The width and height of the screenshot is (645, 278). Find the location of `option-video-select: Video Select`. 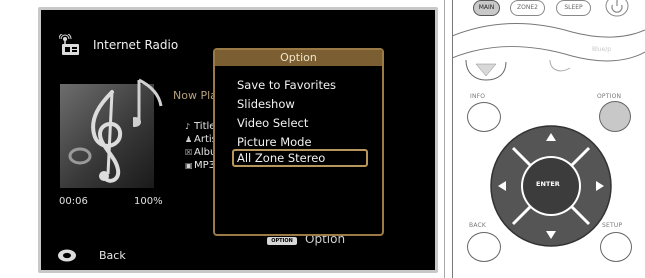

option-video-select: Video Select is located at coordinates (272, 123).